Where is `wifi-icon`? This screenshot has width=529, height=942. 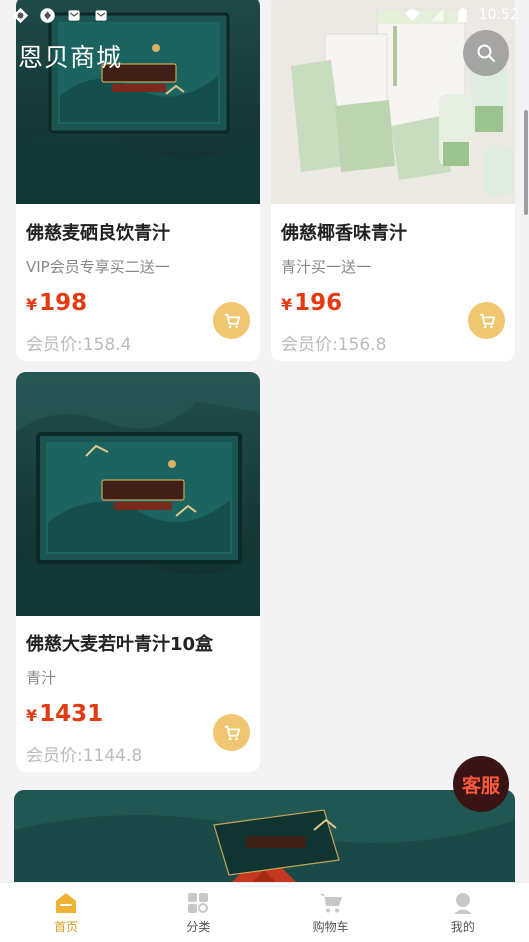 wifi-icon is located at coordinates (412, 15).